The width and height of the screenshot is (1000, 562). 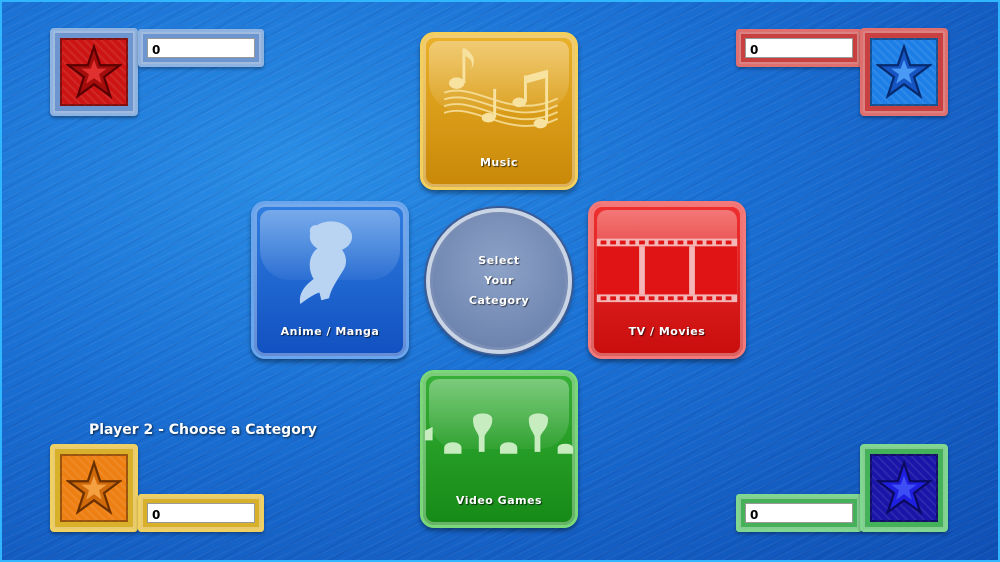 I want to click on player-2-avatar, so click(x=94, y=488).